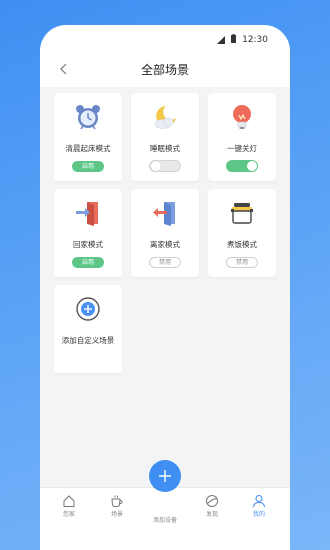  Describe the element at coordinates (88, 244) in the screenshot. I see `scene-label: 回家模式` at that location.